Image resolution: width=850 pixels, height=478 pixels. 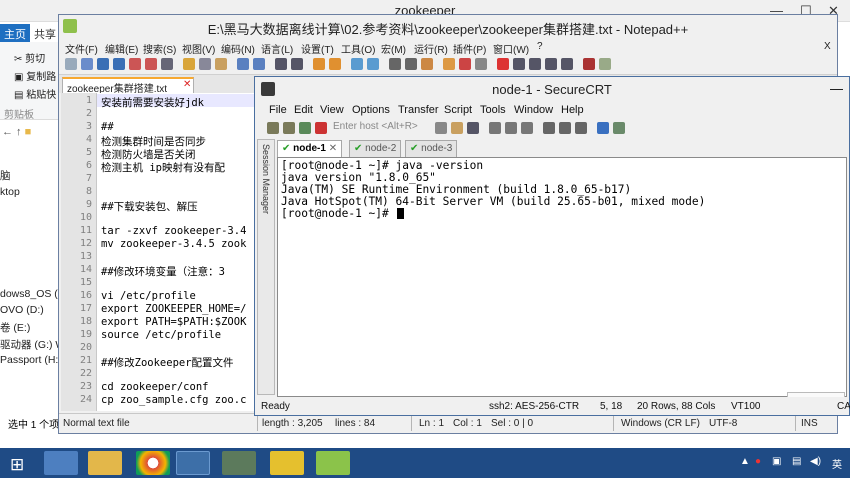 What do you see at coordinates (776, 461) in the screenshot?
I see `tray-app-icon: ▣` at bounding box center [776, 461].